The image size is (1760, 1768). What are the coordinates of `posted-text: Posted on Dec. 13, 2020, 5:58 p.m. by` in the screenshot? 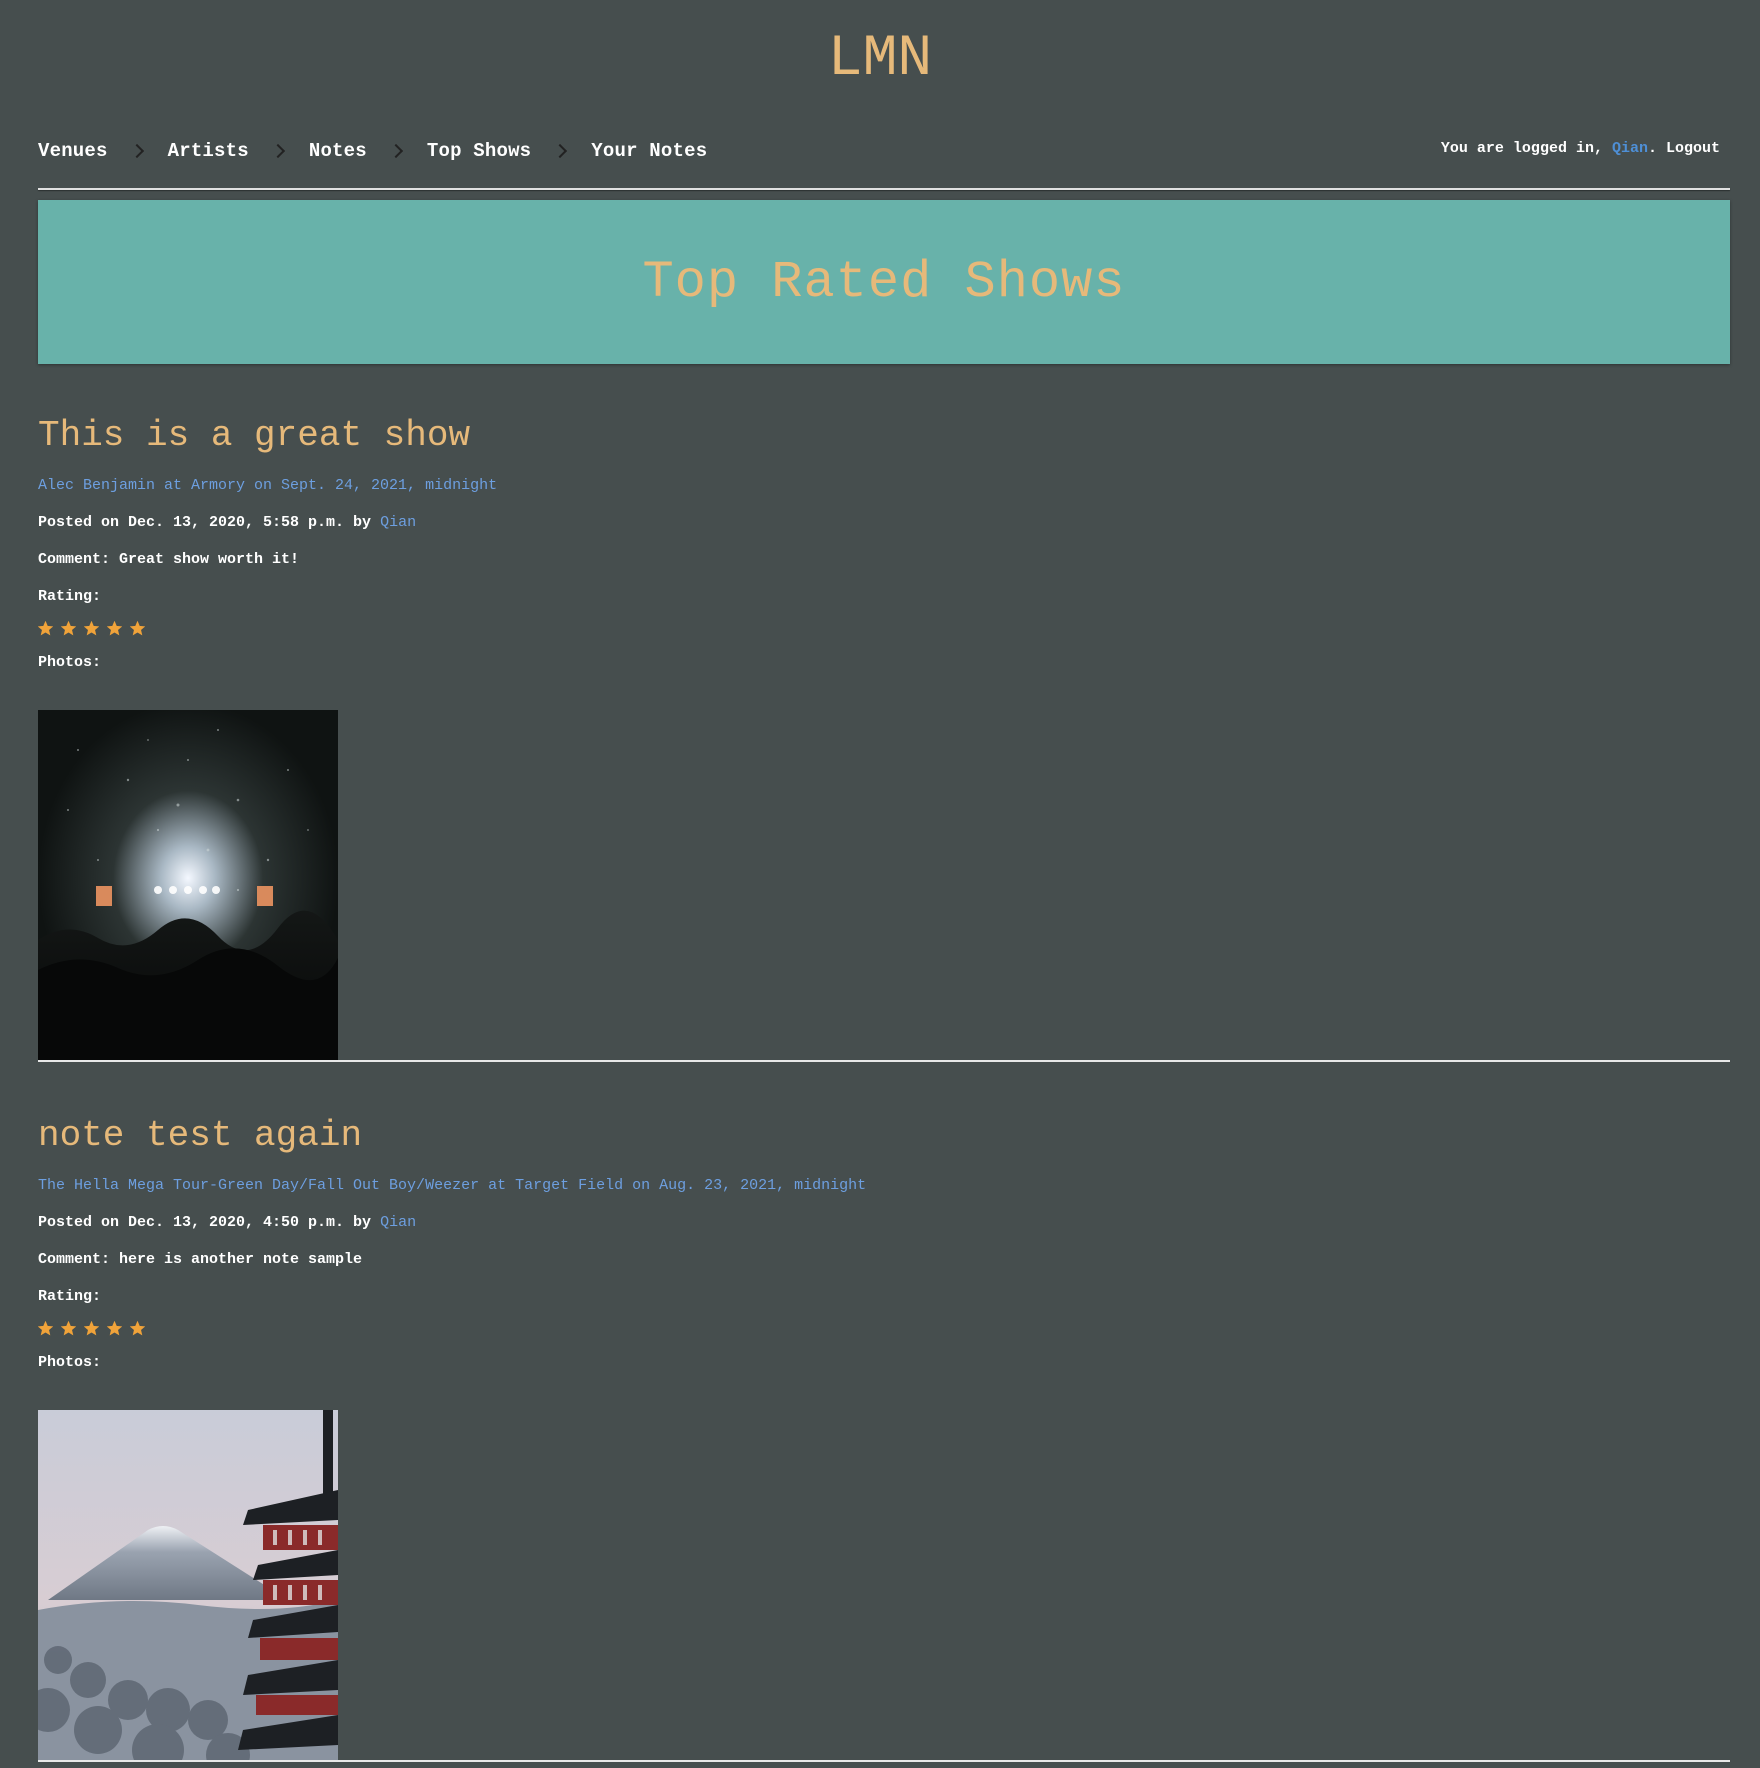 It's located at (209, 522).